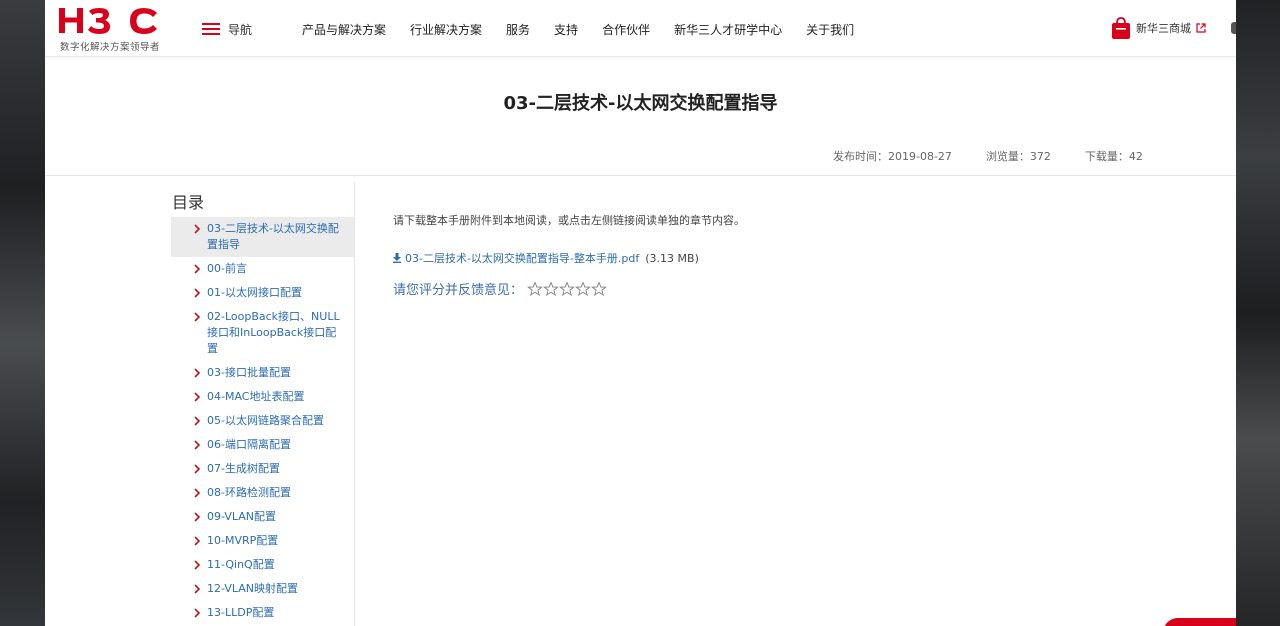 The width and height of the screenshot is (1280, 626). I want to click on menu-item-about: 关于我们, so click(830, 29).